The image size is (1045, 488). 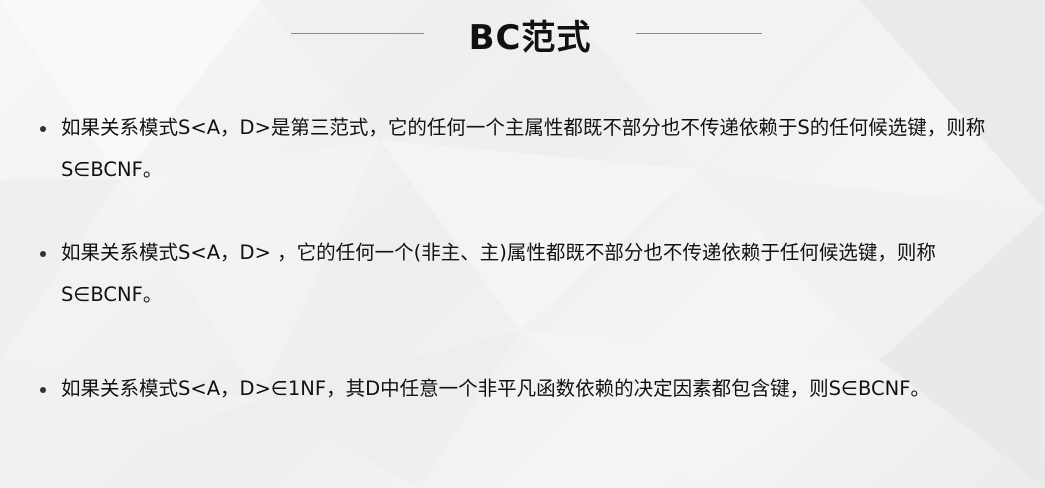 What do you see at coordinates (699, 33) in the screenshot?
I see `title-divider-right` at bounding box center [699, 33].